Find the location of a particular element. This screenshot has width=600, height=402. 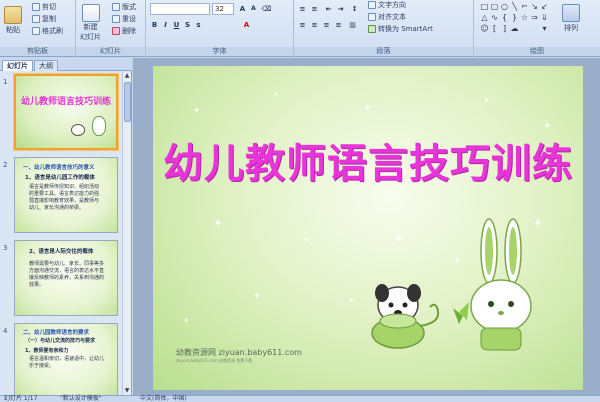

footer-small-text: ziyuan.baby611.com 幼教资源 免费下载 is located at coordinates (214, 360).